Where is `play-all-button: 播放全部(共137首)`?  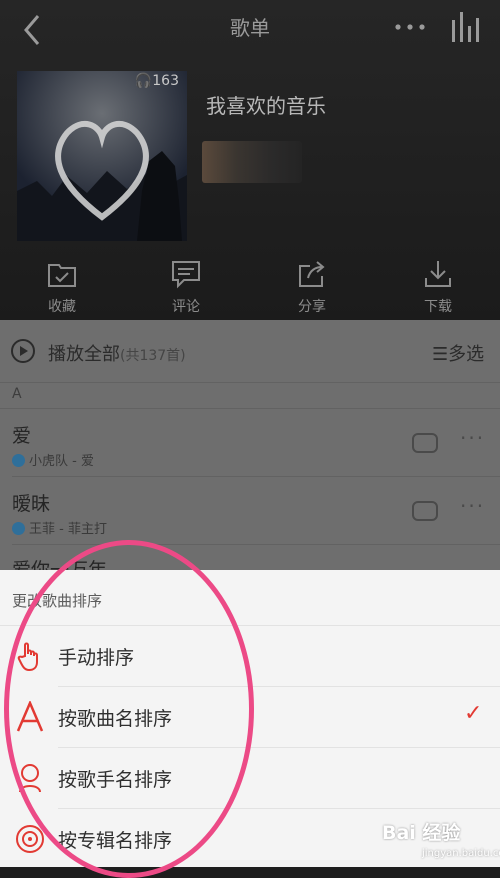 play-all-button: 播放全部(共137首) is located at coordinates (117, 353).